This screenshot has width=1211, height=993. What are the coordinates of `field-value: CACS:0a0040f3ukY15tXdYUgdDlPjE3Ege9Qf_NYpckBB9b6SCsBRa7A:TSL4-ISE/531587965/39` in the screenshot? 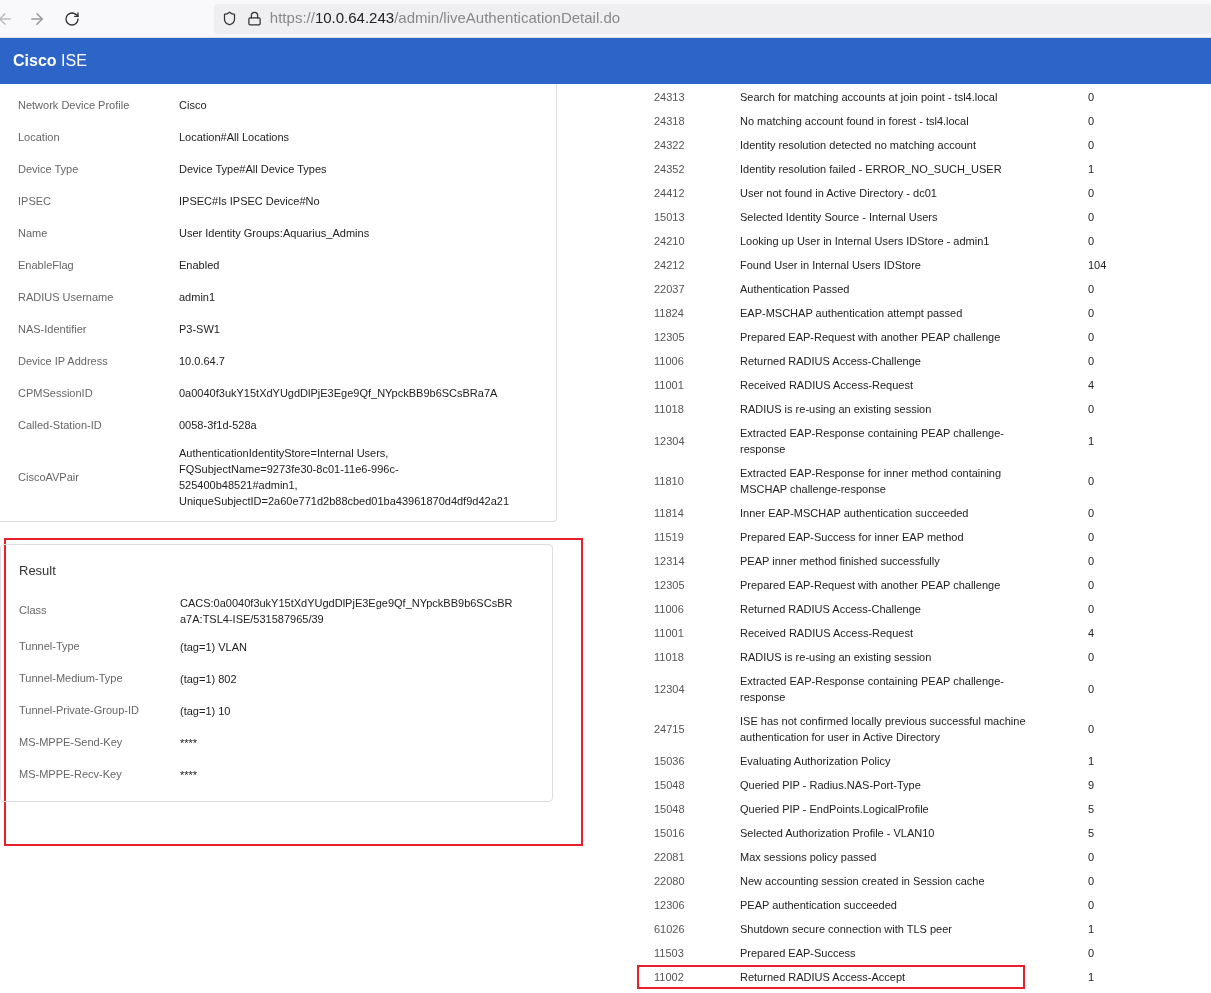 It's located at (347, 611).